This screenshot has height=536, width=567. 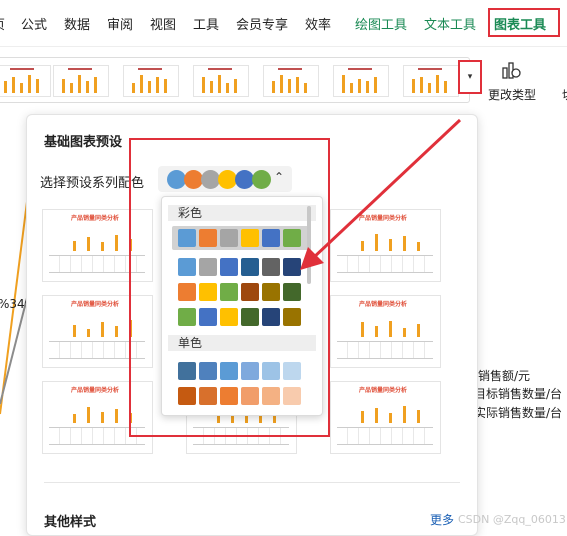 I want to click on legend-entry: 销售额/元, so click(x=504, y=376).